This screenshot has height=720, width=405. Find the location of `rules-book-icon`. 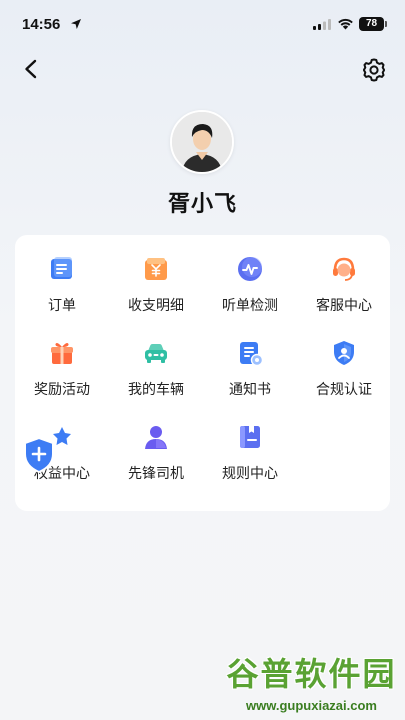

rules-book-icon is located at coordinates (250, 437).